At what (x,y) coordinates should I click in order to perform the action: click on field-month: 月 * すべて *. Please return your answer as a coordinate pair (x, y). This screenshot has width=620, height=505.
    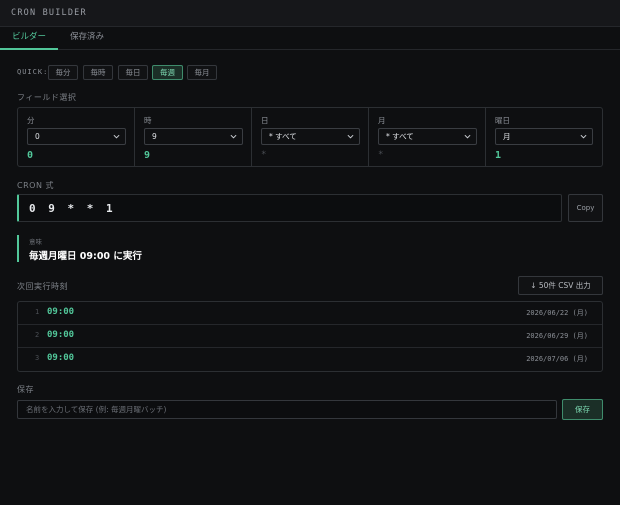
    Looking at the image, I should click on (427, 137).